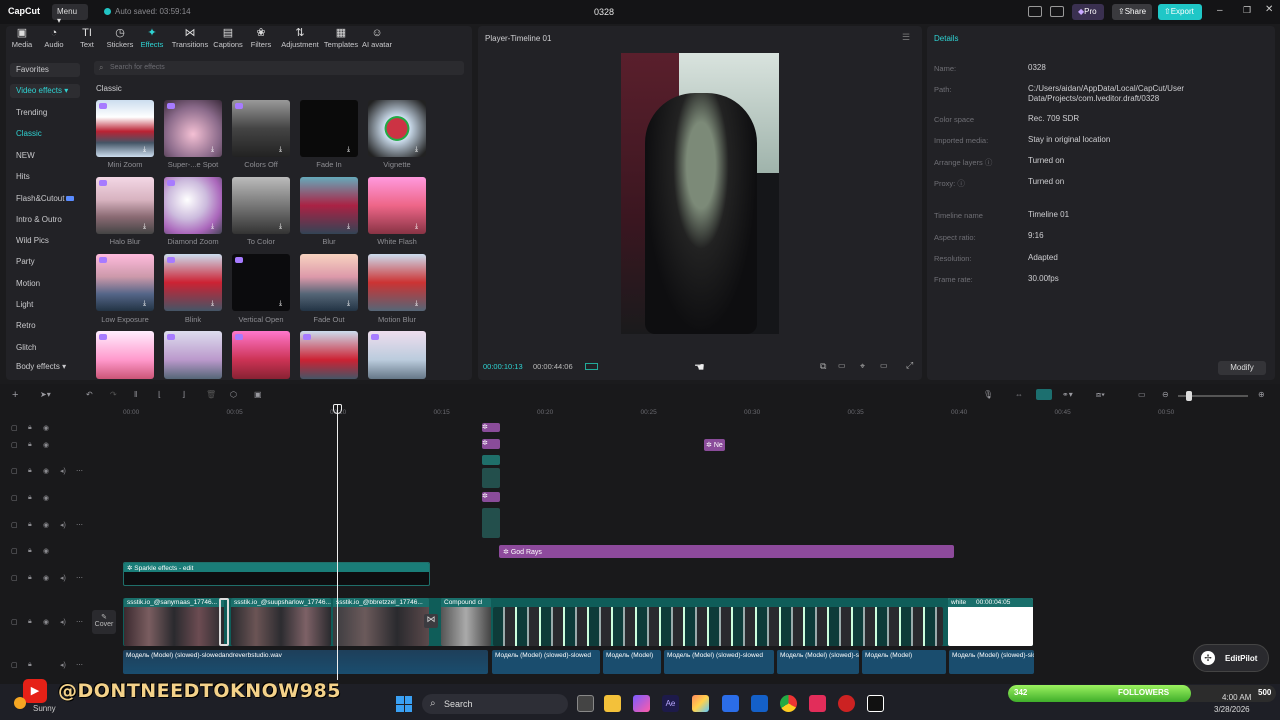 The image size is (1280, 720). What do you see at coordinates (377, 38) in the screenshot?
I see `tool-ai-avatar: ☺ AI avatar` at bounding box center [377, 38].